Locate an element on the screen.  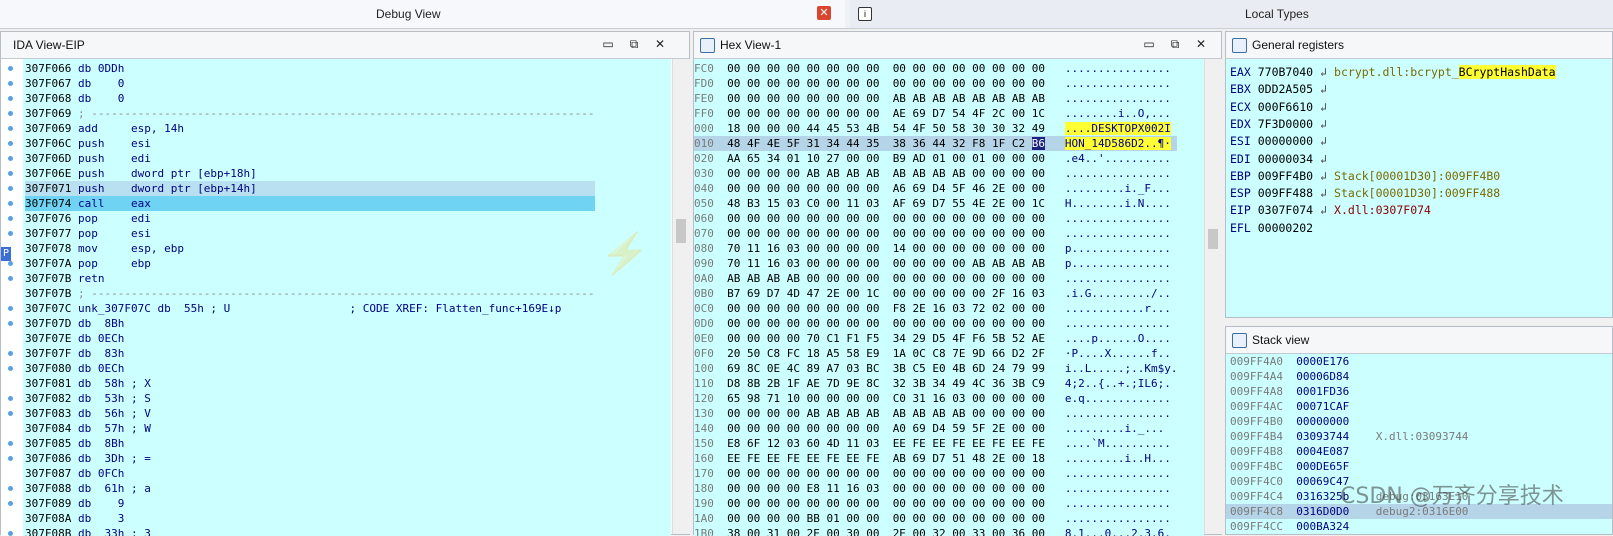
close-icon: ✕ is located at coordinates (824, 13).